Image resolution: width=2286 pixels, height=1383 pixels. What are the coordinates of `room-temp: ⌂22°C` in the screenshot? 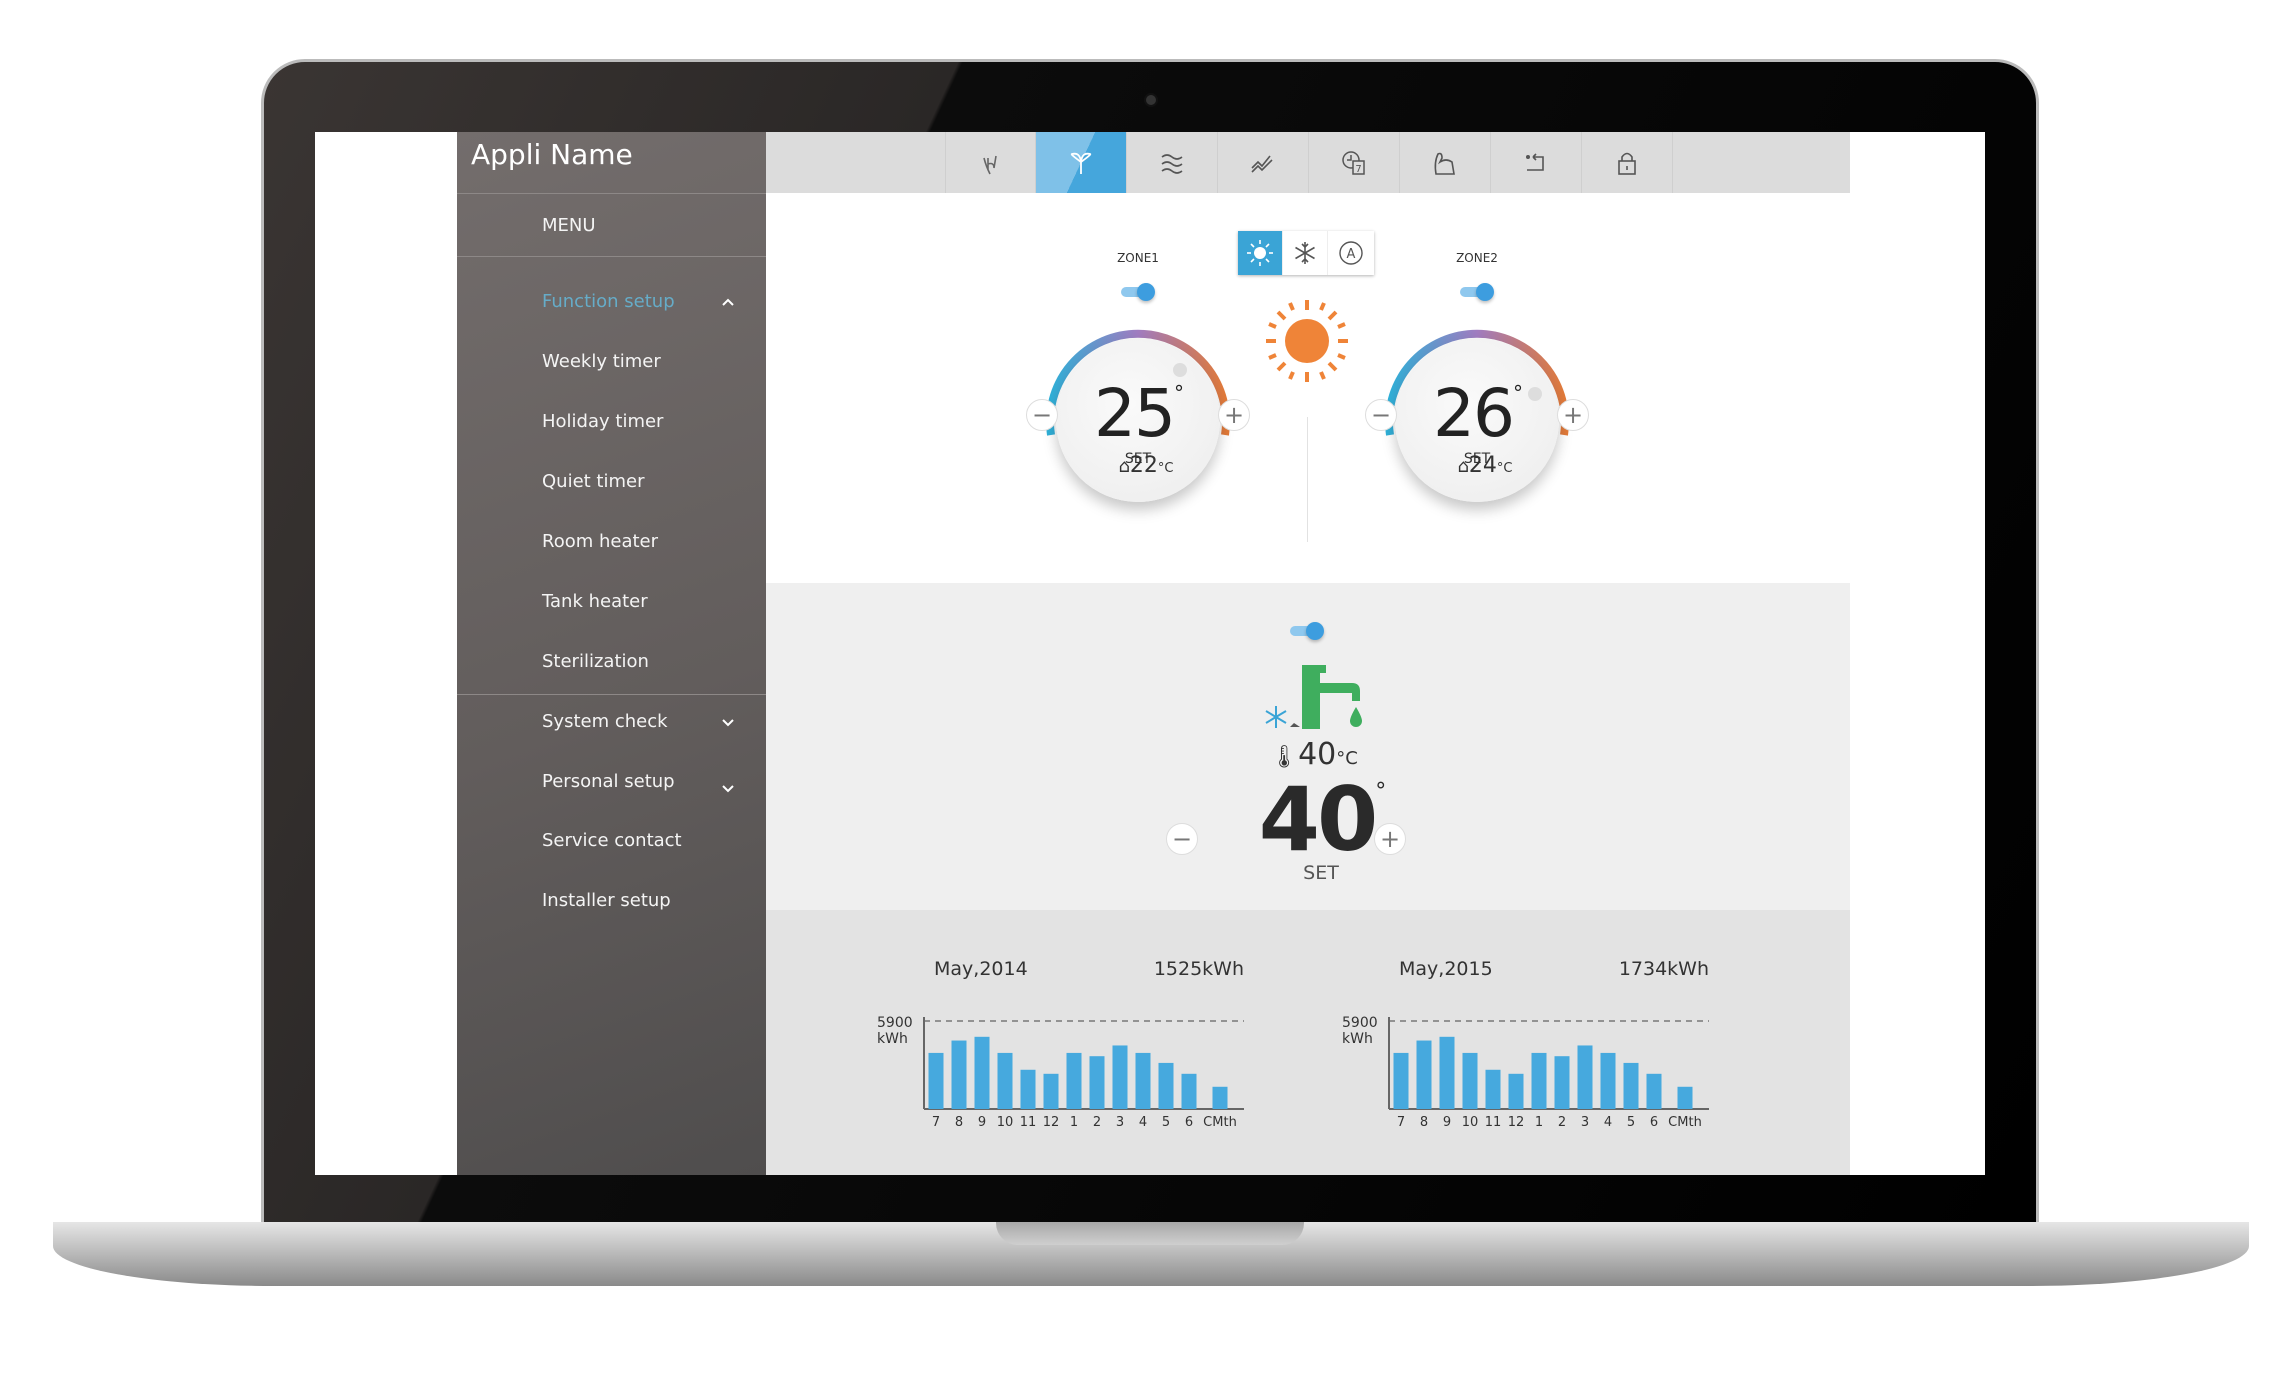 It's located at (1146, 465).